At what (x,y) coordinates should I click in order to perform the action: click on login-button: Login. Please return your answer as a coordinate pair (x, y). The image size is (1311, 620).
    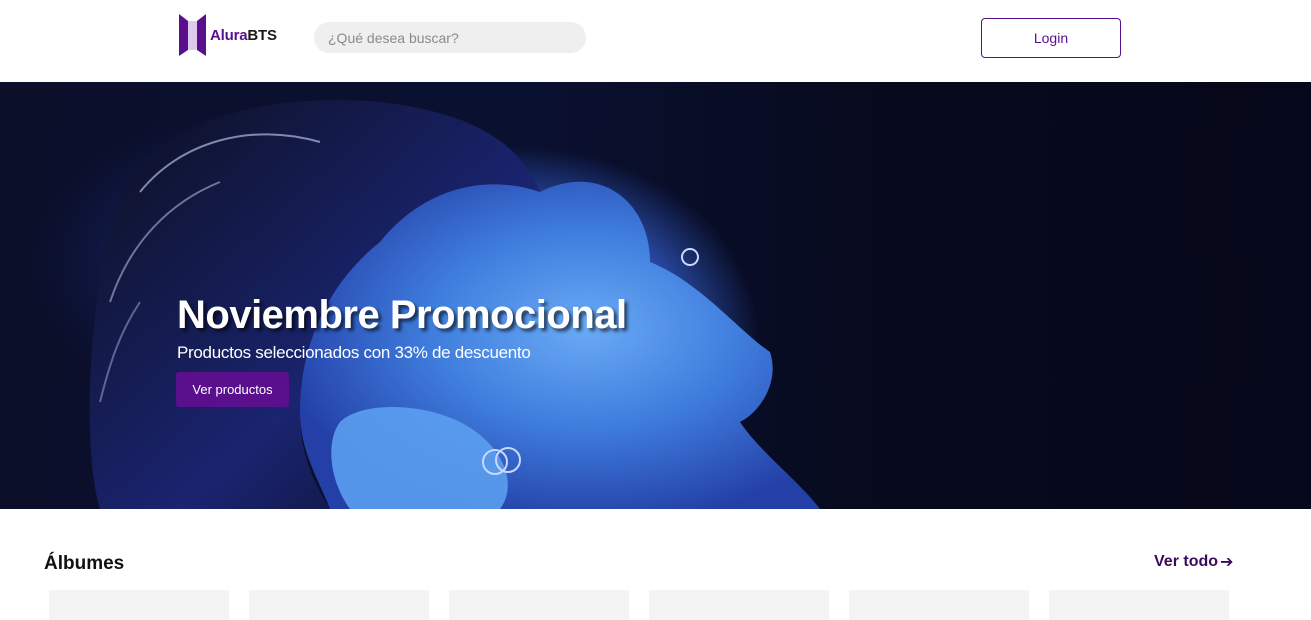
    Looking at the image, I should click on (1051, 38).